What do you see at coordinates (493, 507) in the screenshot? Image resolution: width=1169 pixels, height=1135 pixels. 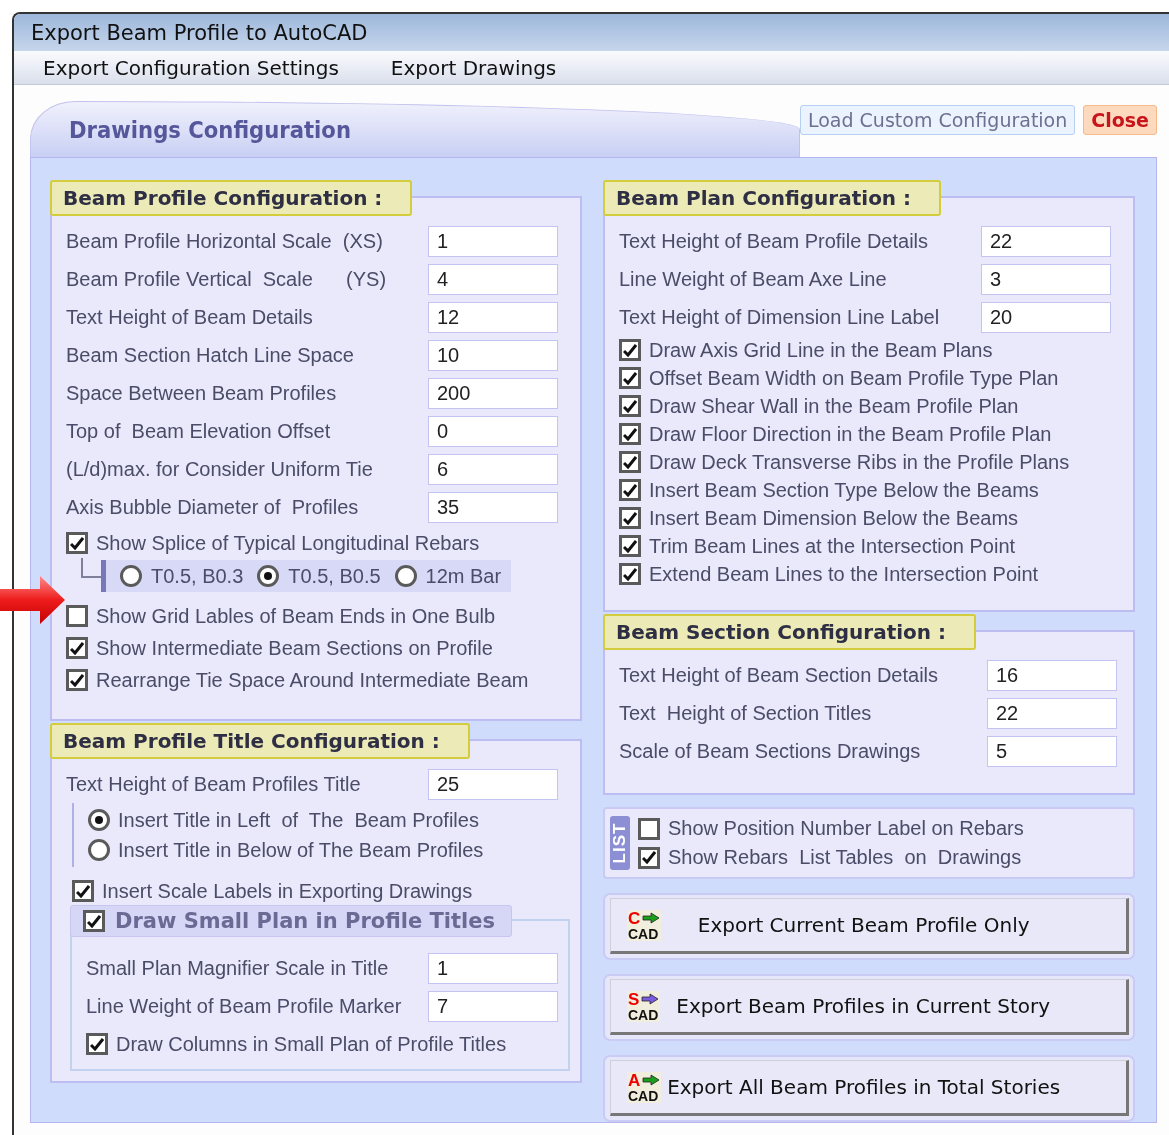 I see `input-field: 35` at bounding box center [493, 507].